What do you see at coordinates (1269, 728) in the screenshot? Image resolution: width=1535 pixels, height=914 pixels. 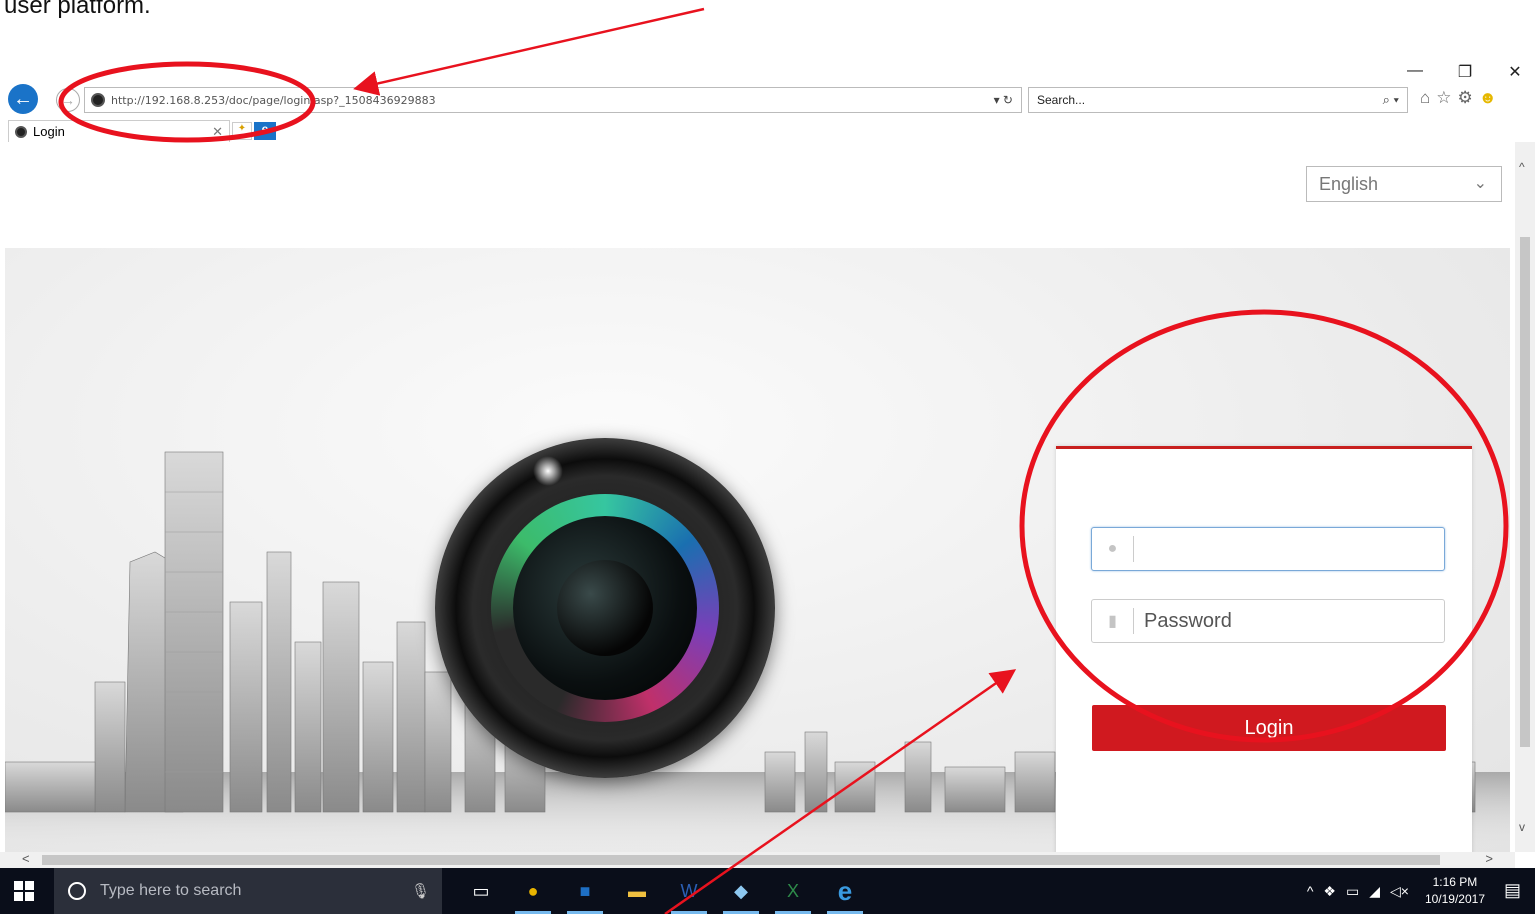 I see `login-button: Login` at bounding box center [1269, 728].